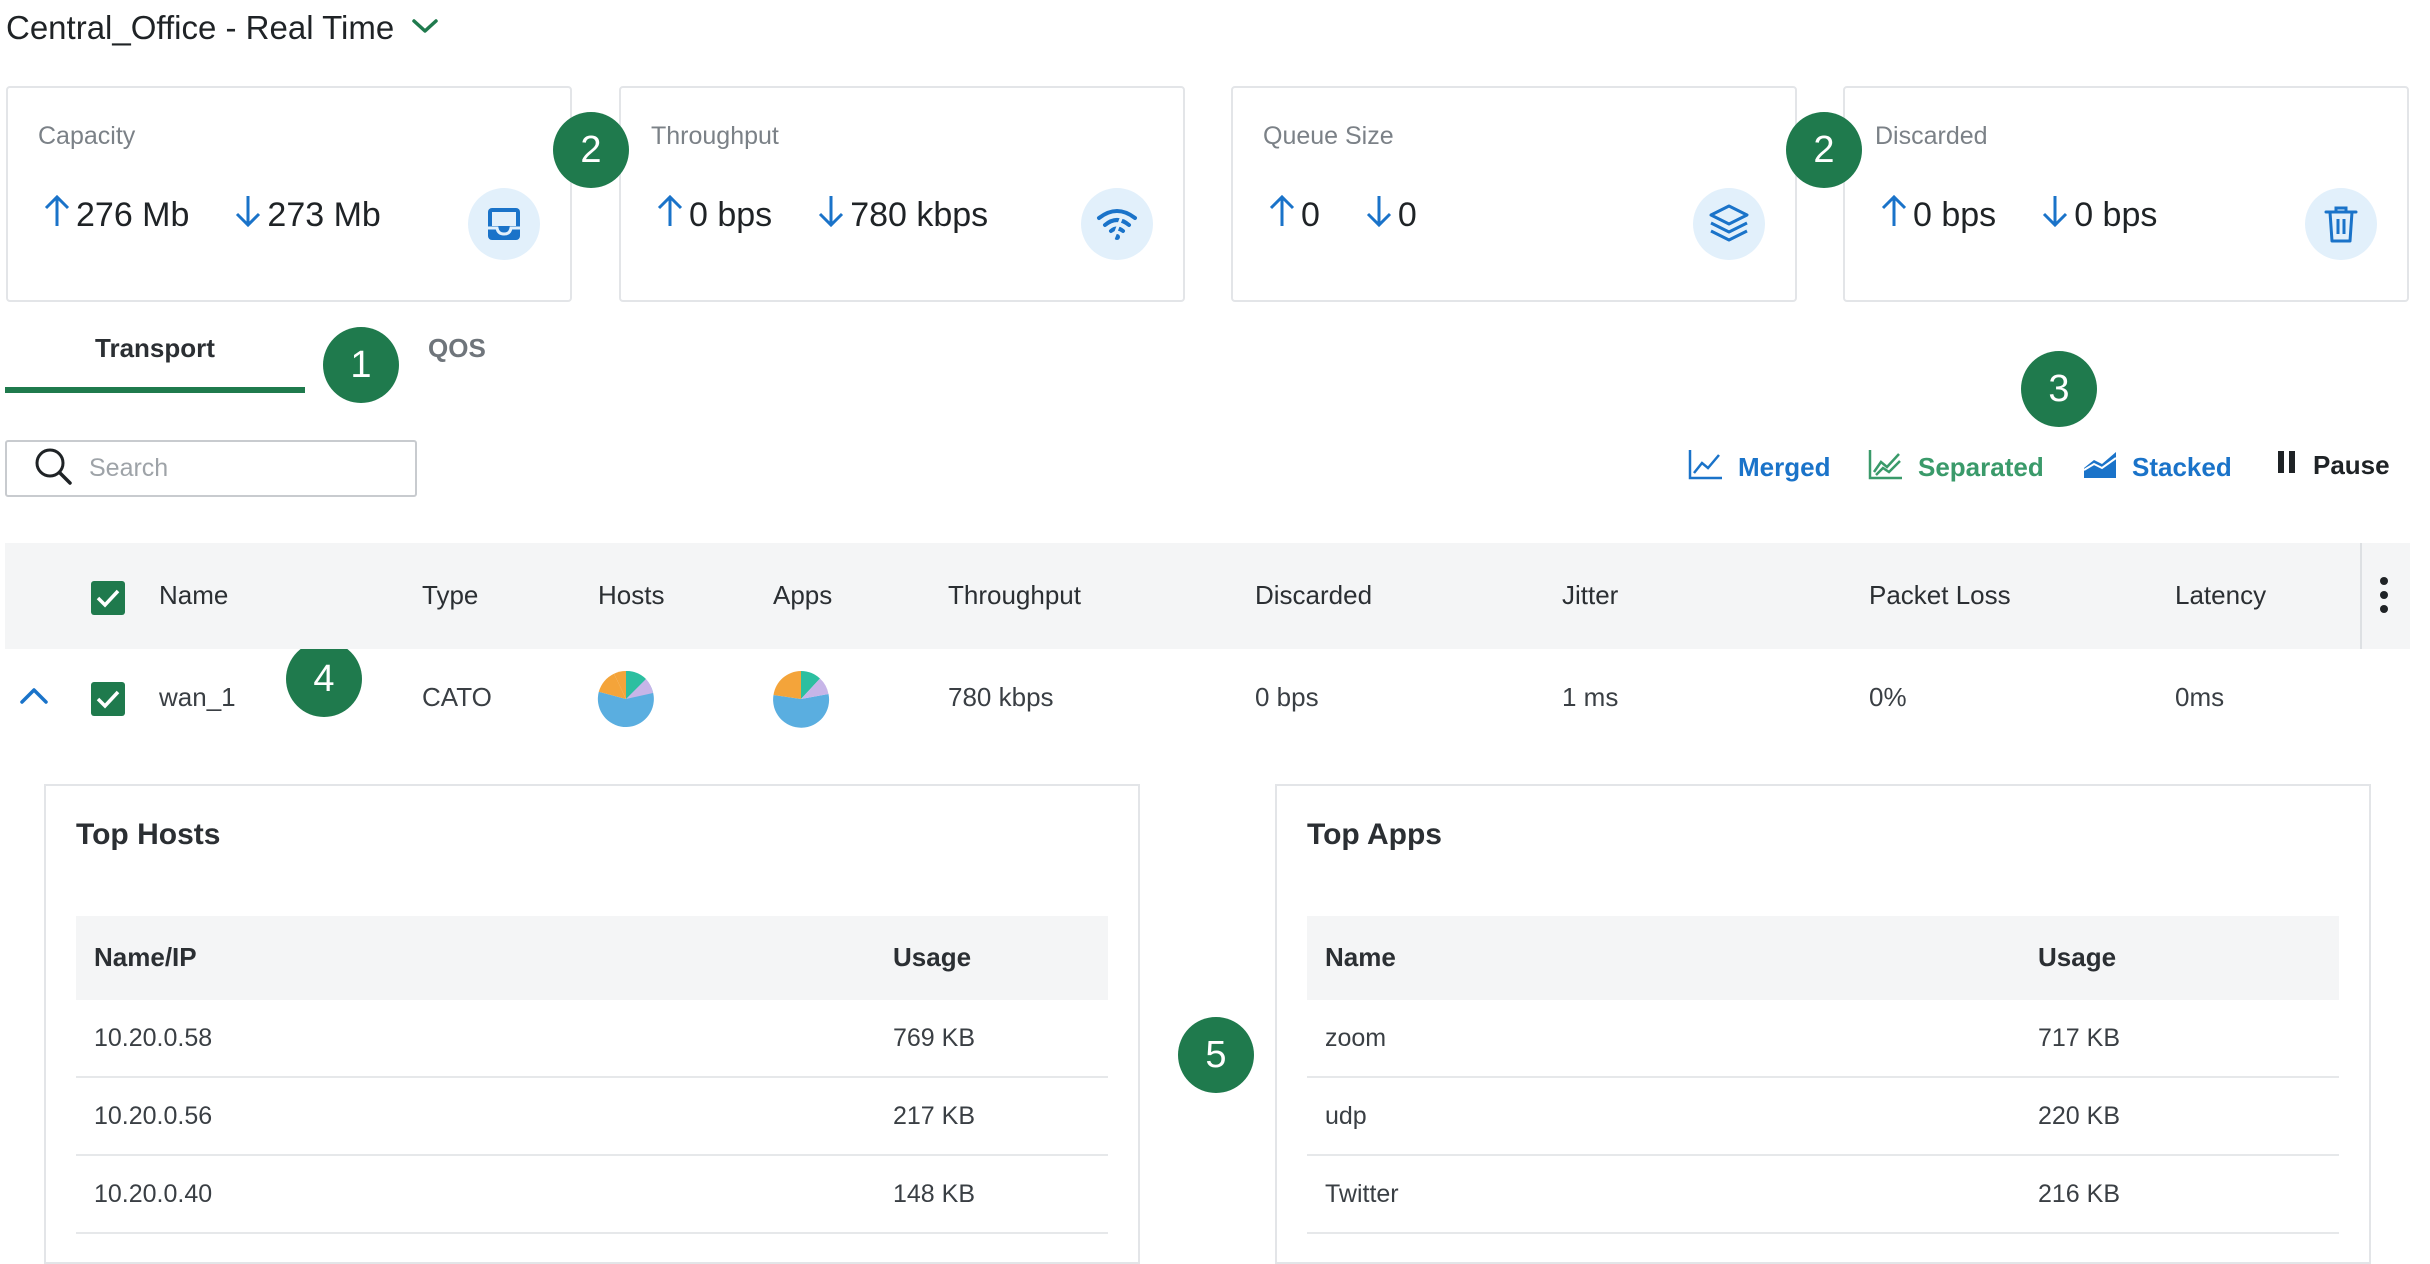  What do you see at coordinates (153, 1038) in the screenshot?
I see `host-ip: 10.20.0.58` at bounding box center [153, 1038].